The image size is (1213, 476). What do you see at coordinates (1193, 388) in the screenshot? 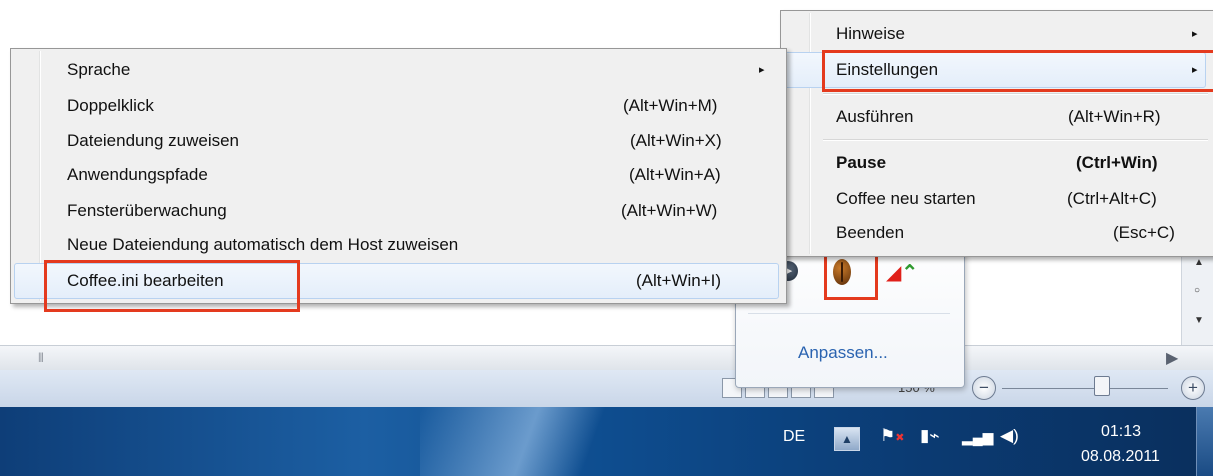
I see `zoom-in-button: +` at bounding box center [1193, 388].